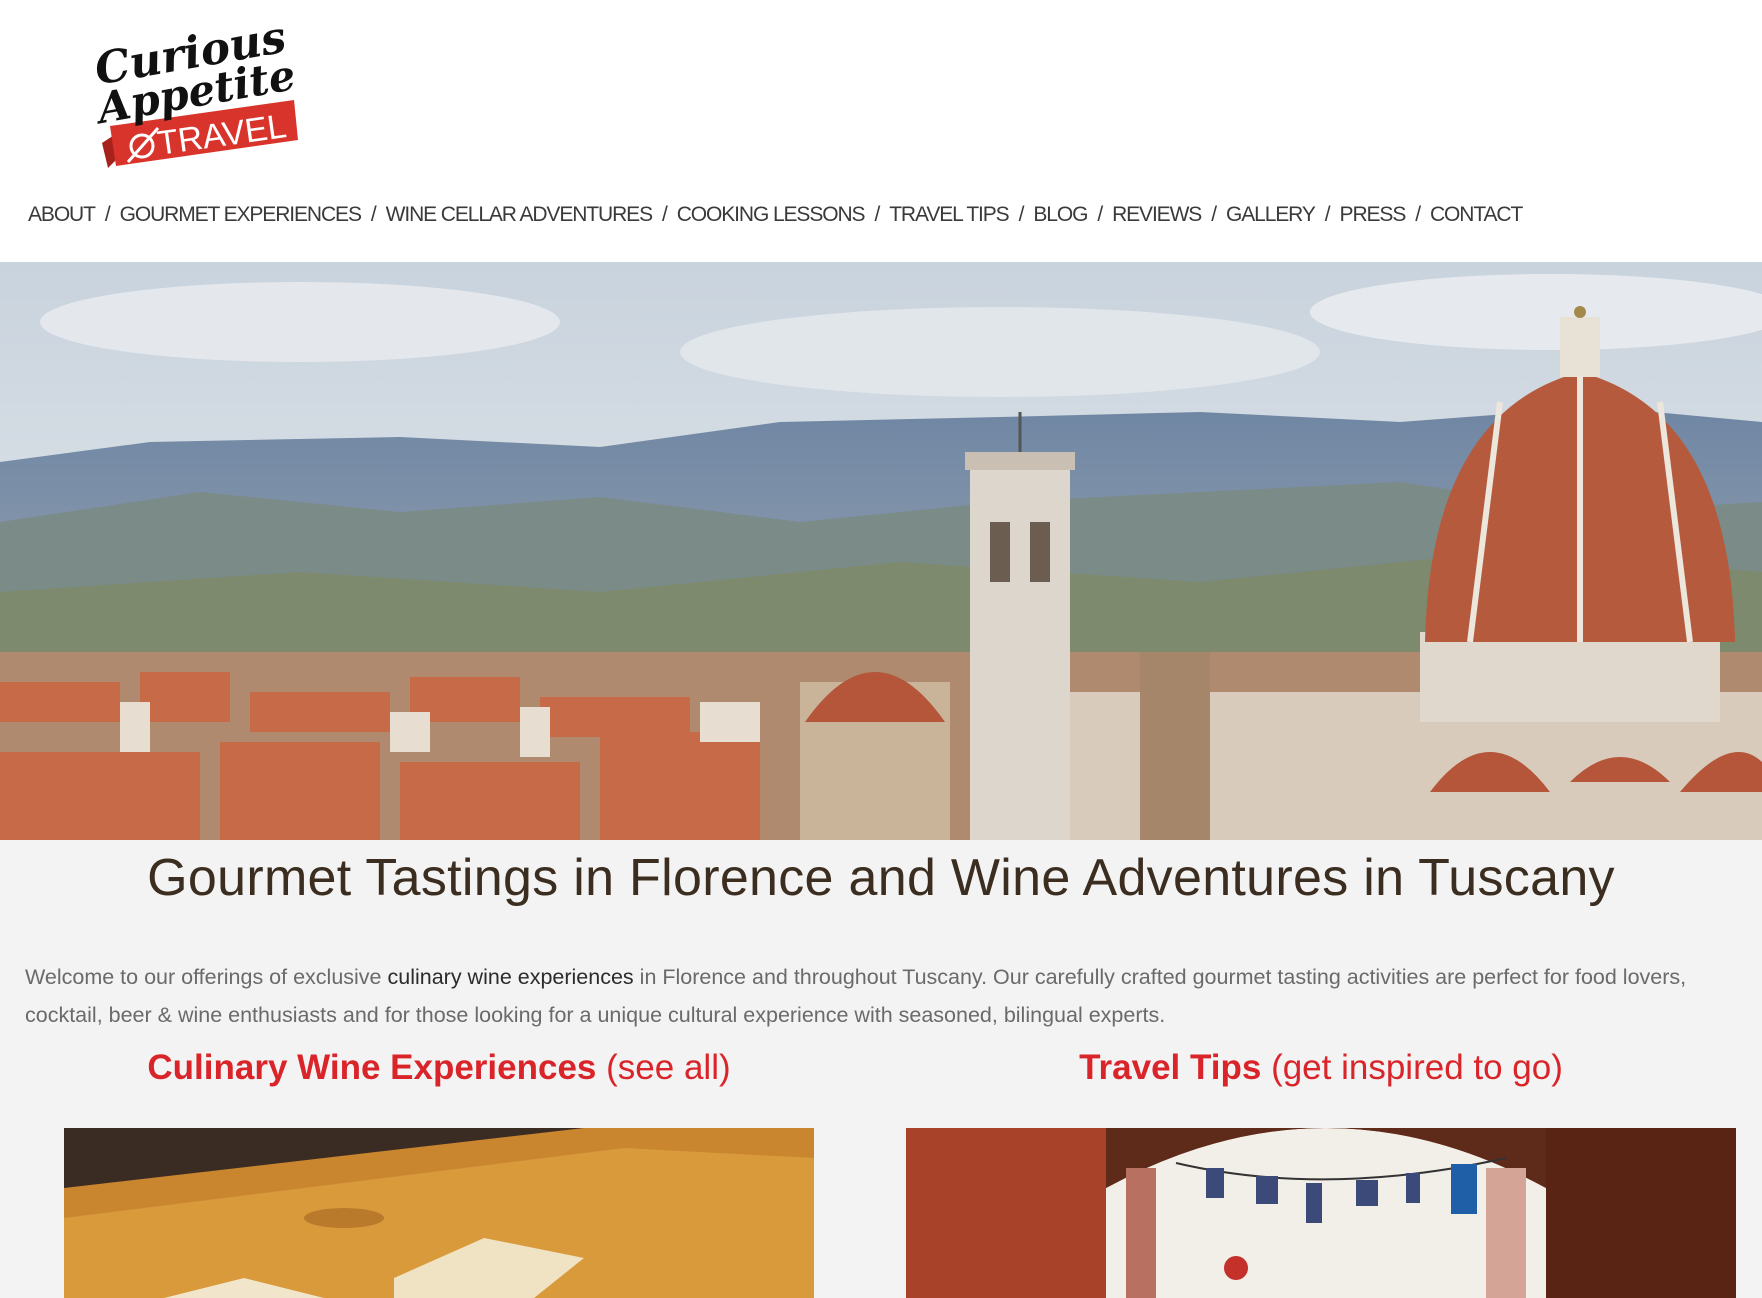  Describe the element at coordinates (62, 215) in the screenshot. I see `nav-item-about: ABOUT` at that location.